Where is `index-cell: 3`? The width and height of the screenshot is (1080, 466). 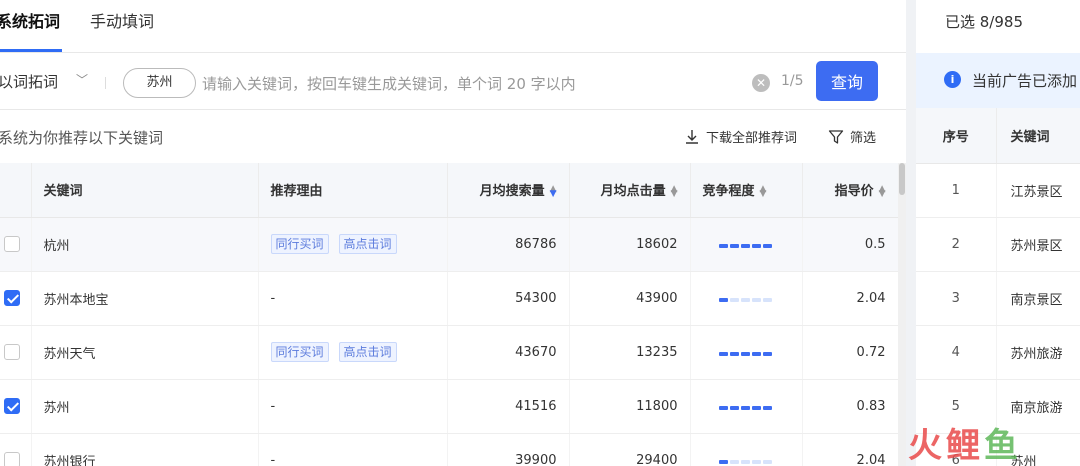
index-cell: 3 is located at coordinates (956, 298).